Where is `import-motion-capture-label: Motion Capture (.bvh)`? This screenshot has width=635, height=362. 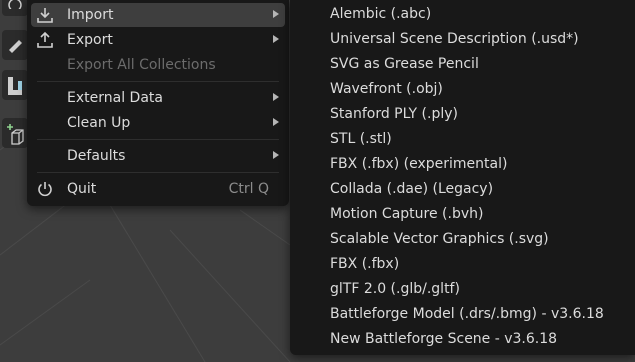
import-motion-capture-label: Motion Capture (.bvh) is located at coordinates (407, 214).